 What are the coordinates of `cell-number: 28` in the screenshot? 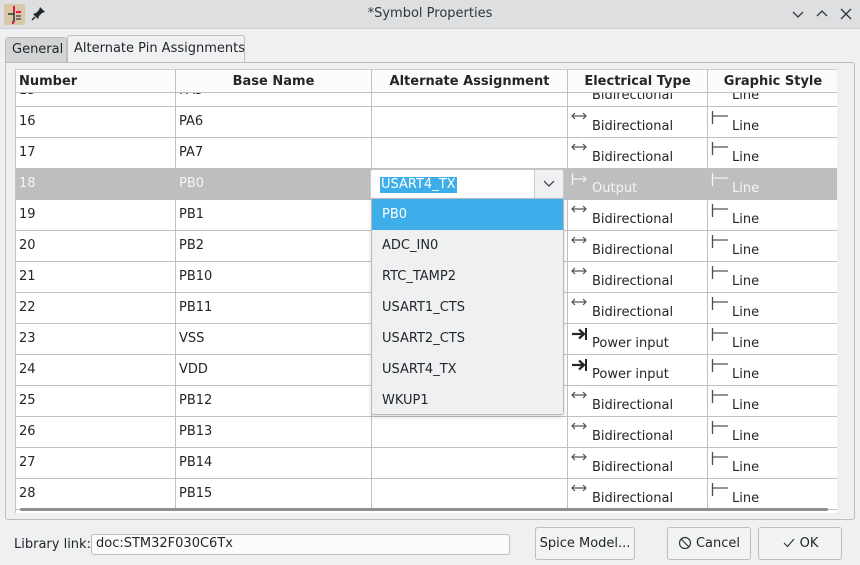 It's located at (96, 494).